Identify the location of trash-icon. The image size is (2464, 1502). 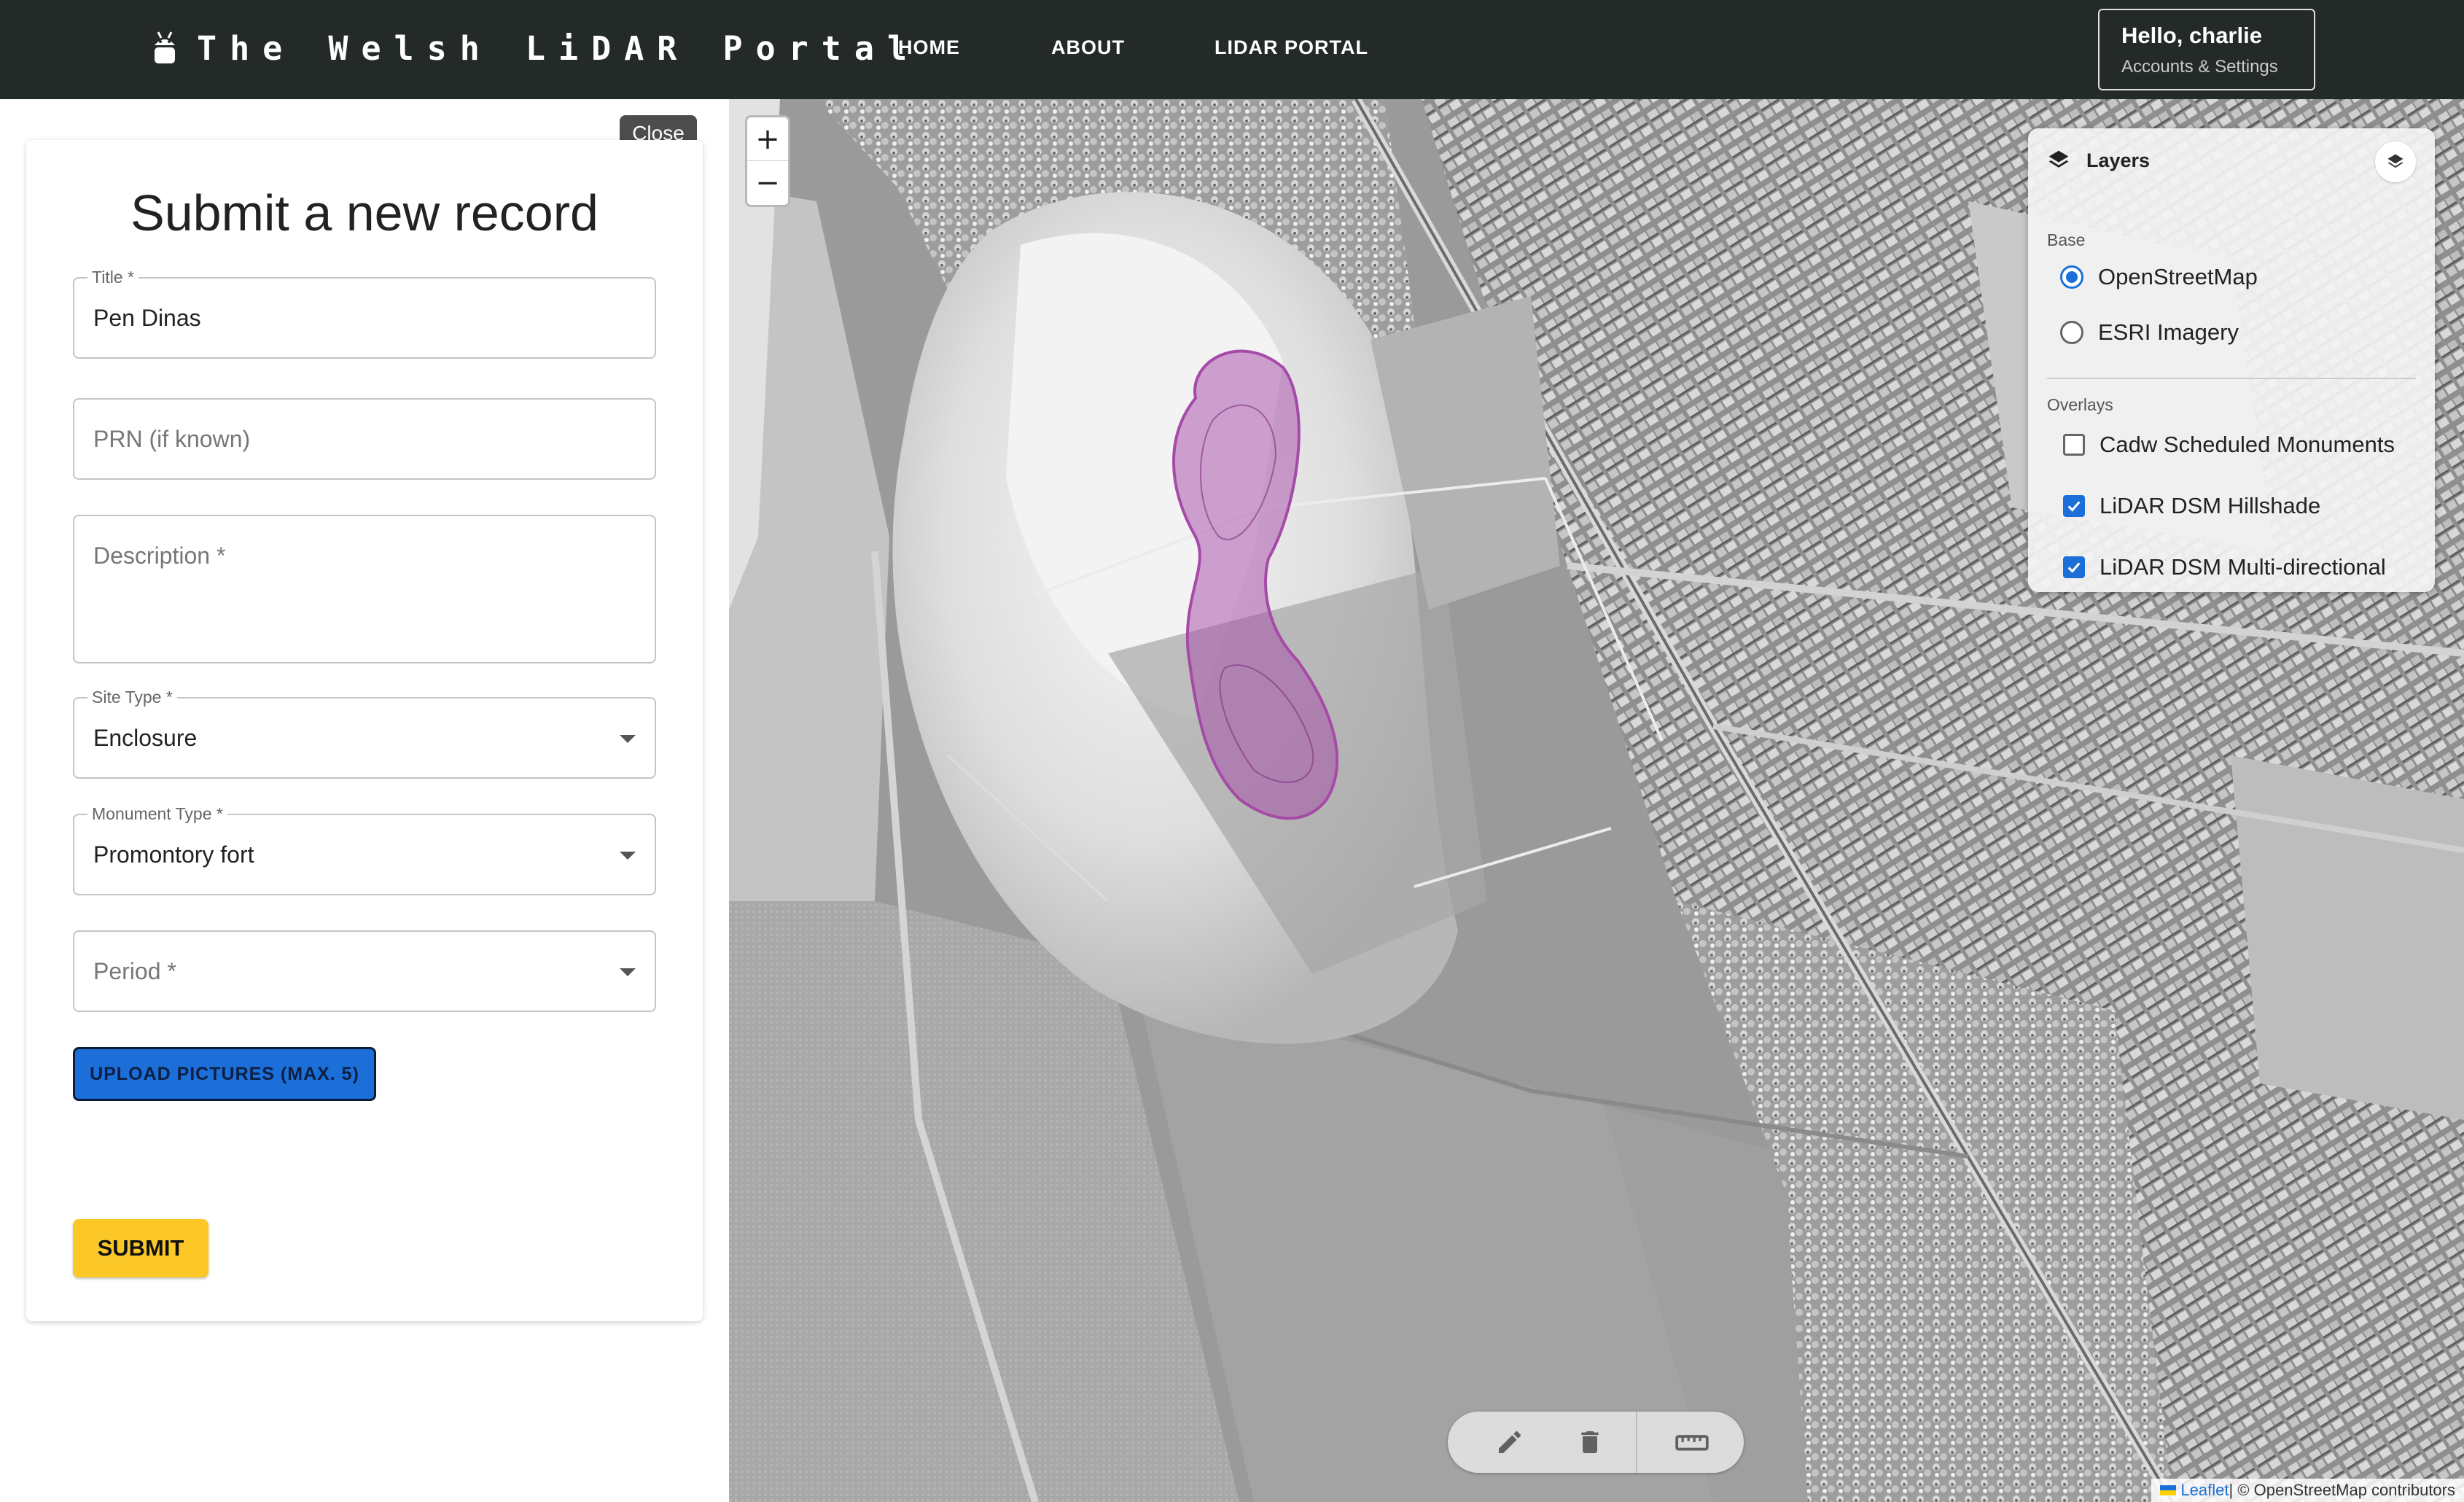
(1590, 1442).